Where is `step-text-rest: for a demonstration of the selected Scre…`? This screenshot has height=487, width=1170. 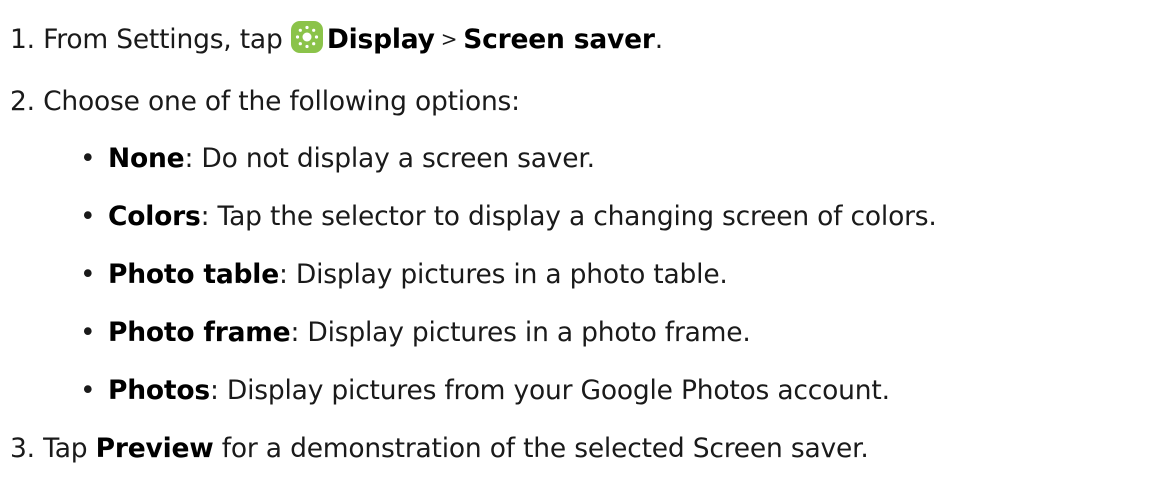
step-text-rest: for a demonstration of the selected Scre… is located at coordinates (545, 448).